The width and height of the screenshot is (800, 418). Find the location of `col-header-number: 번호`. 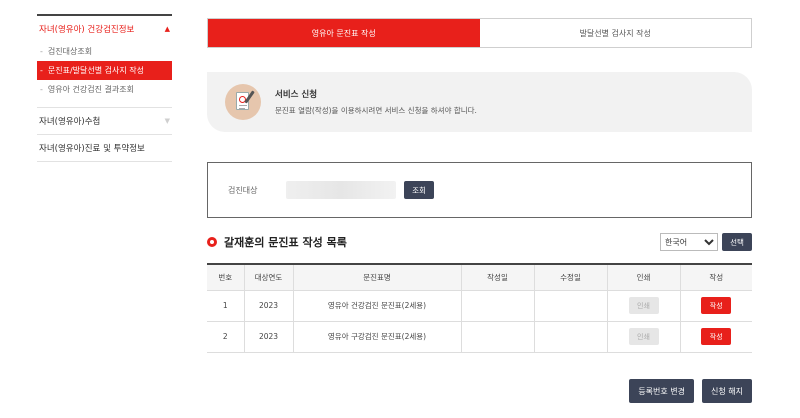

col-header-number: 번호 is located at coordinates (225, 277).